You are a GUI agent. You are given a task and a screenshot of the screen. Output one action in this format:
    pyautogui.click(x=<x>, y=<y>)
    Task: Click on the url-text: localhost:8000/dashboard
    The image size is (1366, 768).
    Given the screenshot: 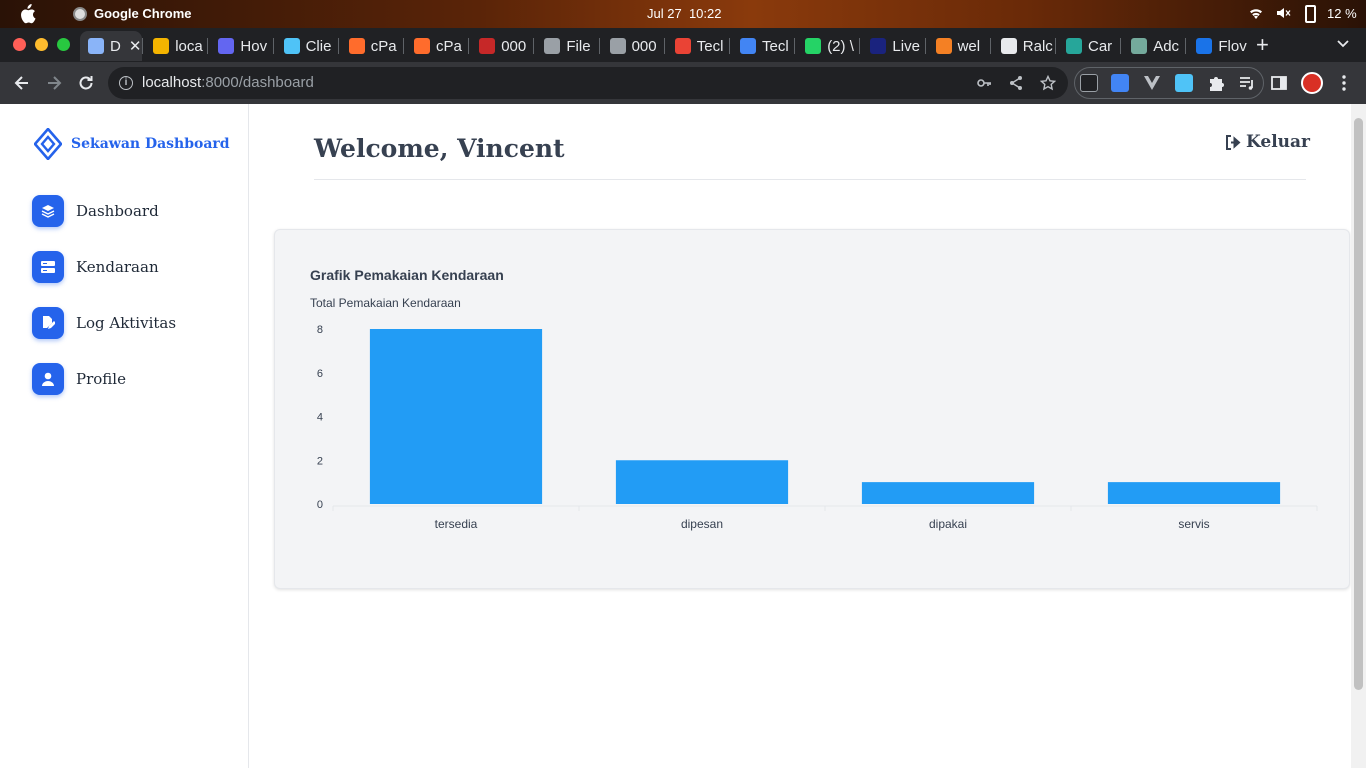 What is the action you would take?
    pyautogui.click(x=228, y=82)
    